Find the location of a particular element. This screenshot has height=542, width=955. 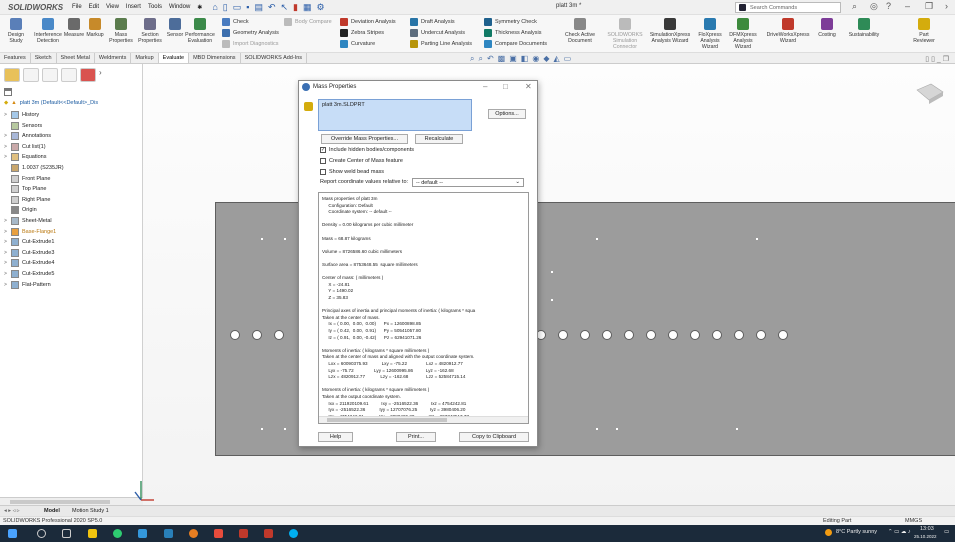

apply-scene-icon: ◭ is located at coordinates (557, 59).